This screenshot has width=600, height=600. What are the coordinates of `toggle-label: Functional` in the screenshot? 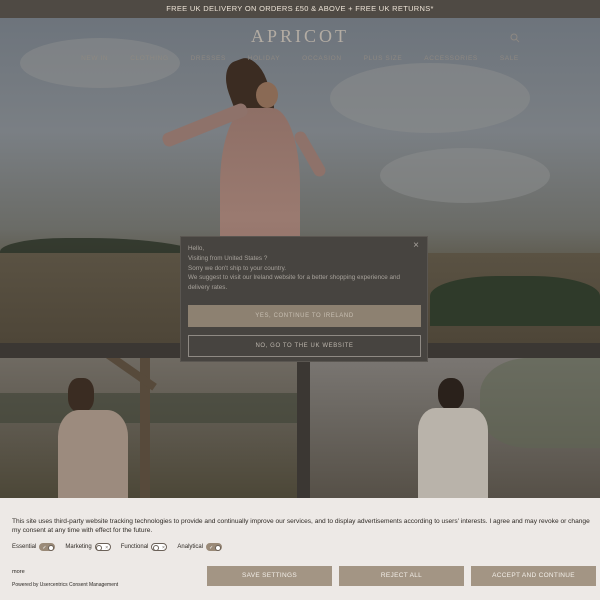 It's located at (134, 547).